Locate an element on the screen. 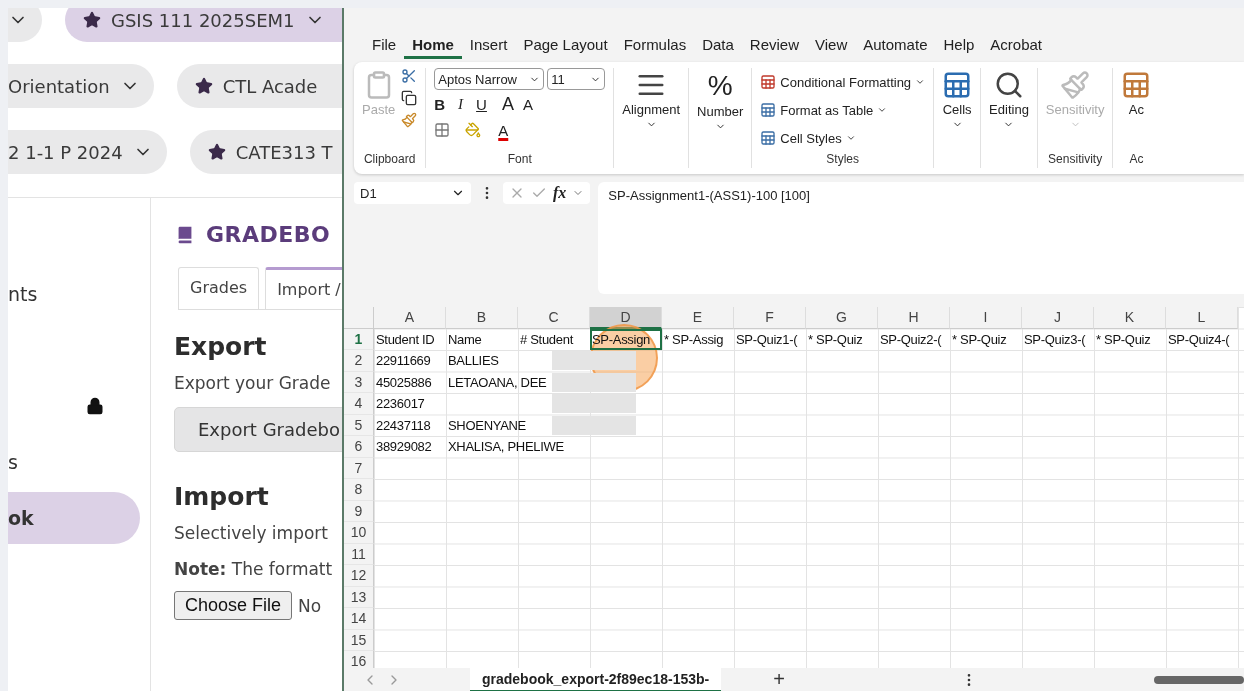 This screenshot has height=691, width=1244. format-painter-icon is located at coordinates (409, 120).